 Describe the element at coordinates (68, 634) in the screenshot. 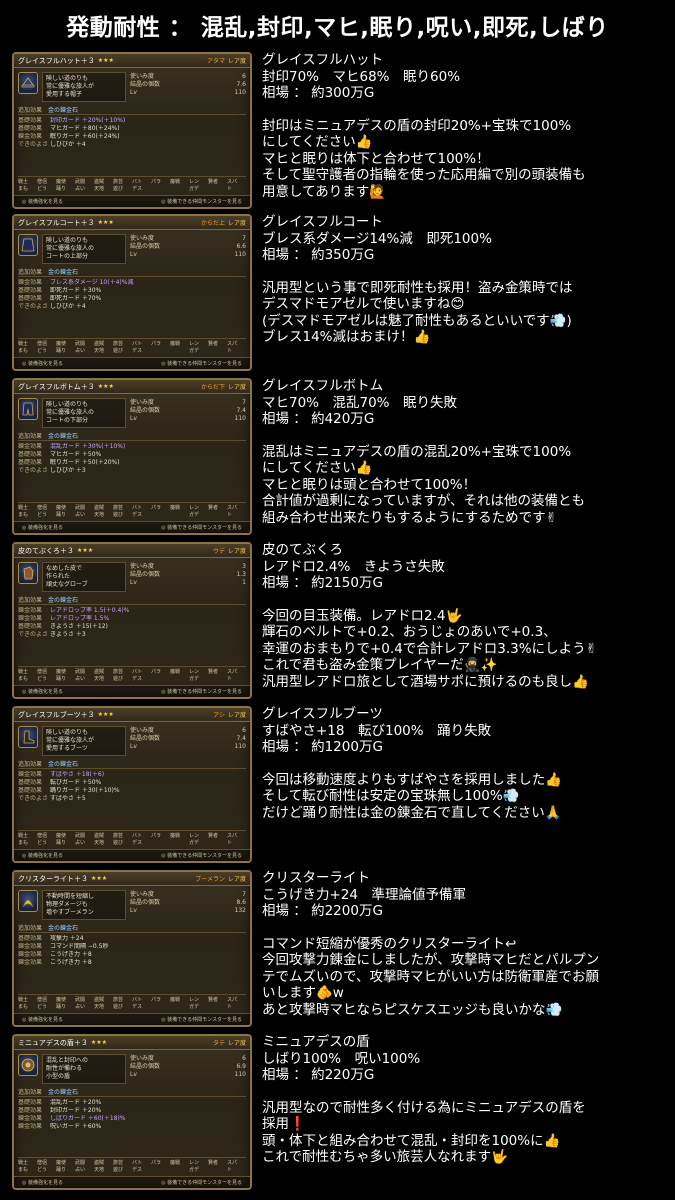

I see `effect-value: きようさ ＋3` at that location.